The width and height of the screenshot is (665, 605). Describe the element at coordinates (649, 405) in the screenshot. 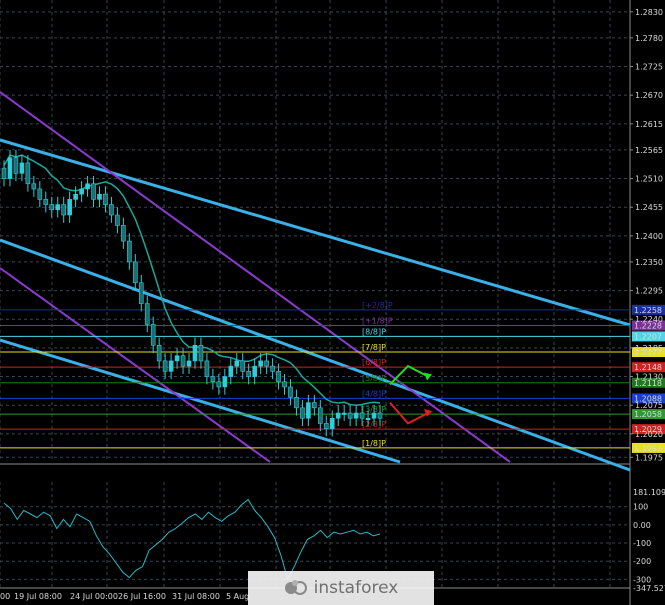

I see `price-tick-label: 1.2075` at that location.